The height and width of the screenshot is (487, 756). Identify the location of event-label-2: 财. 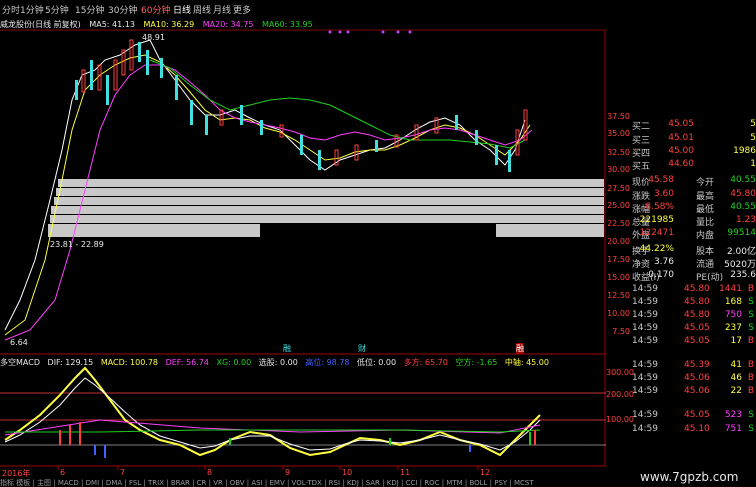
(362, 348).